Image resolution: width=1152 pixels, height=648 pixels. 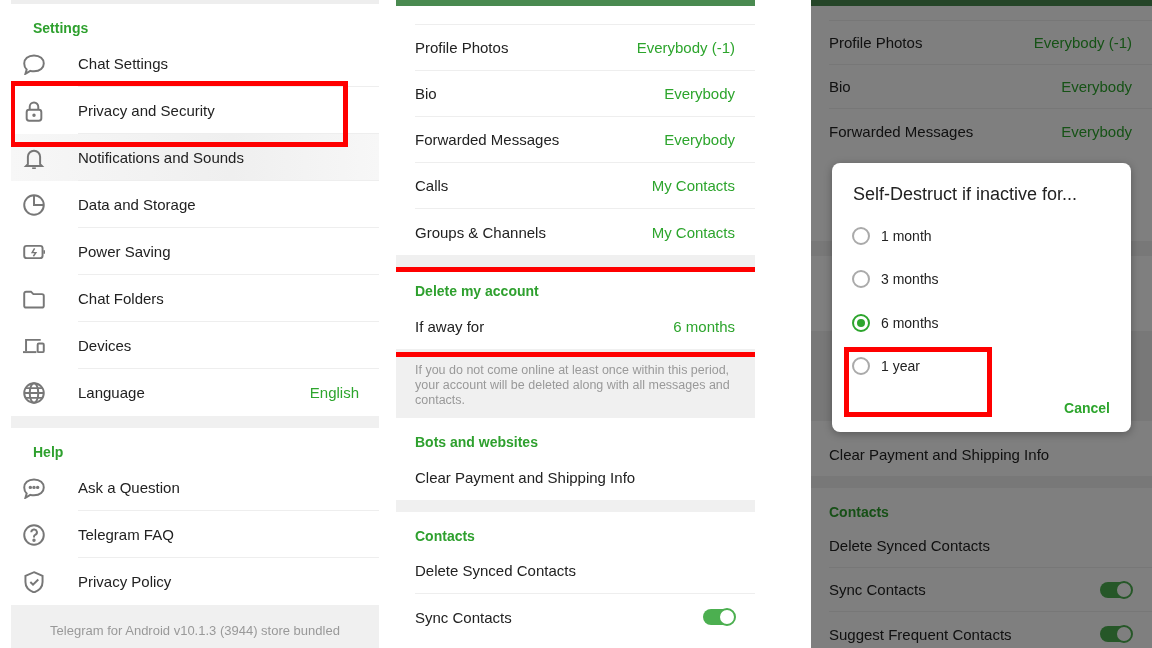 I want to click on chat-dots-icon, so click(x=33, y=487).